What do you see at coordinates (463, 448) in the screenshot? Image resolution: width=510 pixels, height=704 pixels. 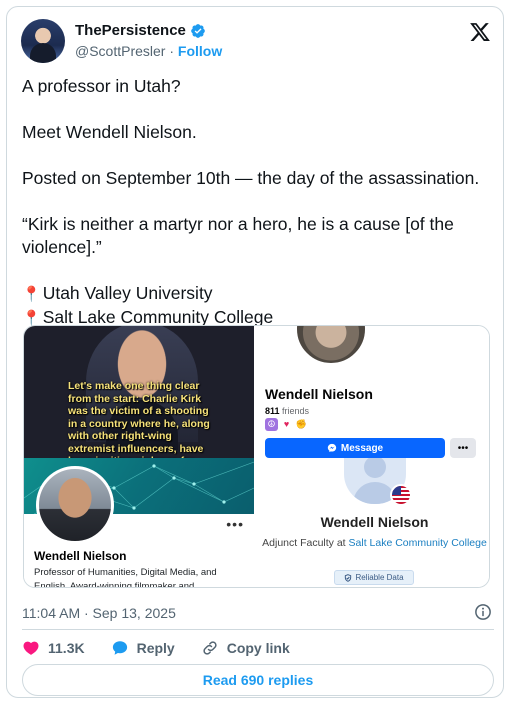 I see `facebook-more-button: •••` at bounding box center [463, 448].